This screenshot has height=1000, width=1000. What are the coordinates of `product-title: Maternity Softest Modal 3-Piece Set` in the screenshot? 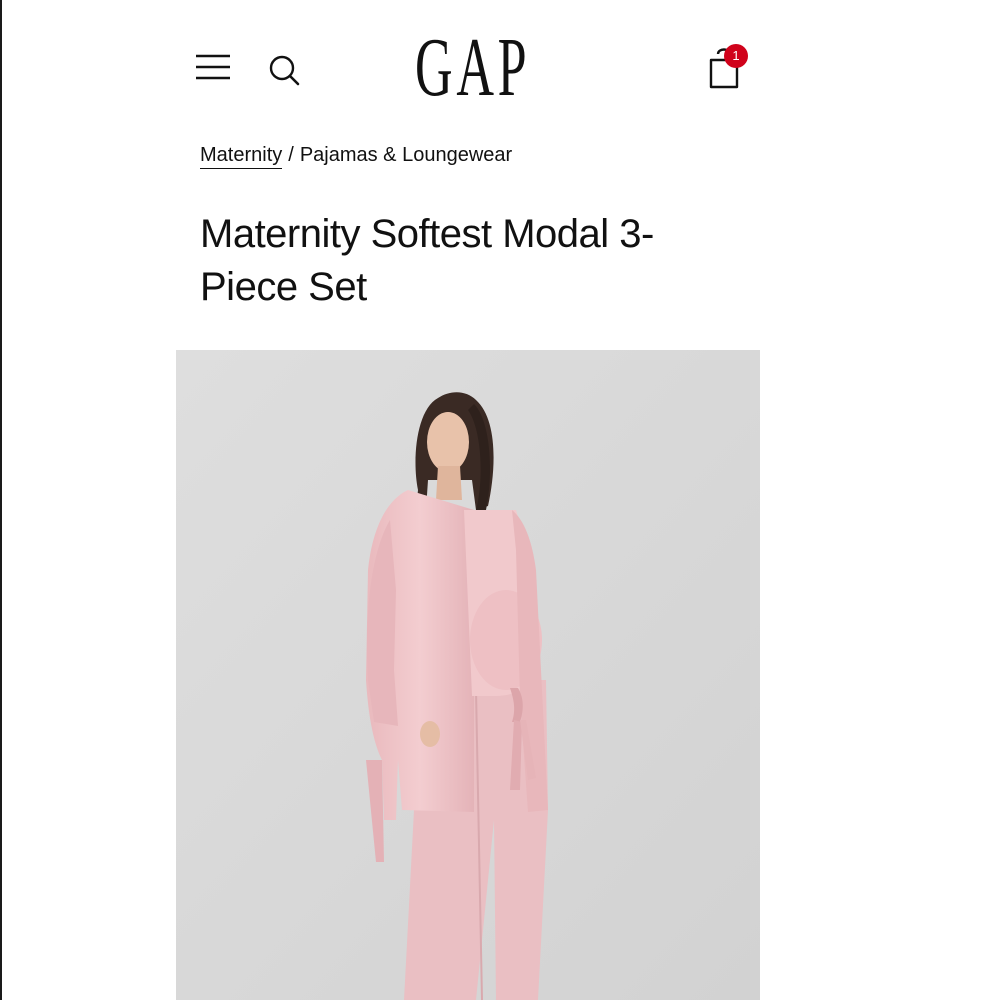 It's located at (427, 260).